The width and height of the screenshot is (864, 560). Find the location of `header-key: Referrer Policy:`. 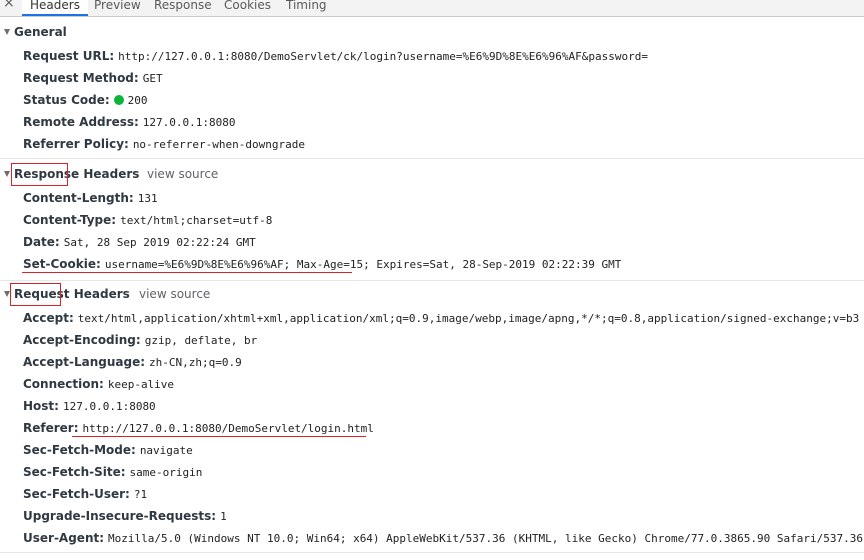

header-key: Referrer Policy: is located at coordinates (76, 144).